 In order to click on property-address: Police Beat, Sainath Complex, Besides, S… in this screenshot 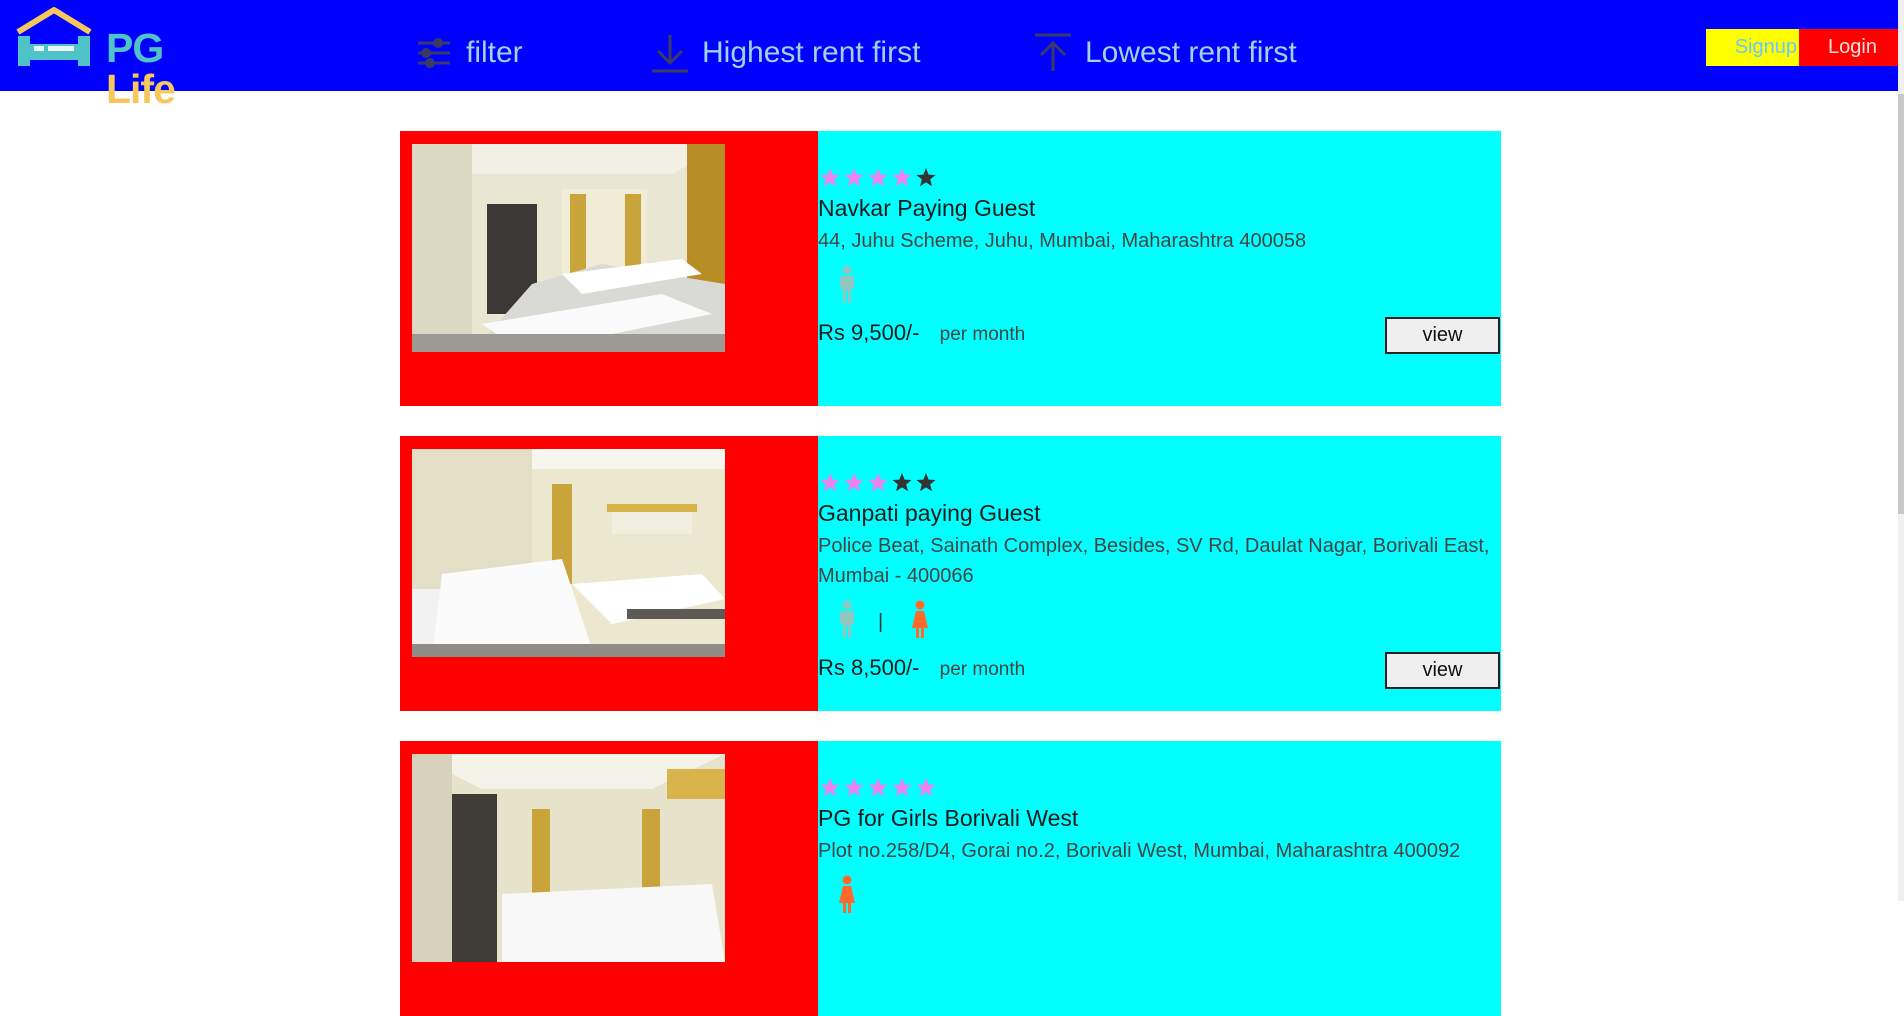, I will do `click(1154, 561)`.